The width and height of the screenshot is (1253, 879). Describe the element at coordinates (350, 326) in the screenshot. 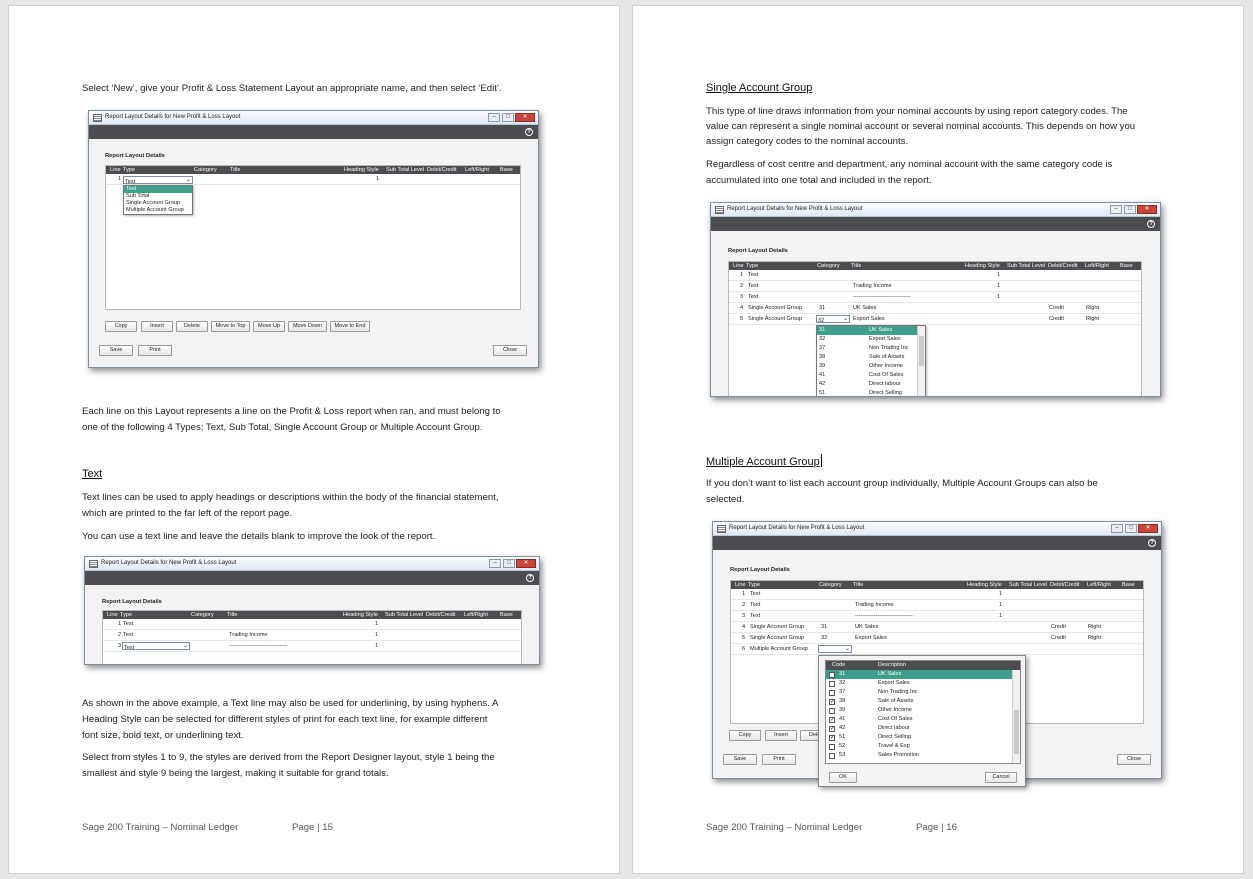

I see `move-to-end-button: Move to End` at that location.